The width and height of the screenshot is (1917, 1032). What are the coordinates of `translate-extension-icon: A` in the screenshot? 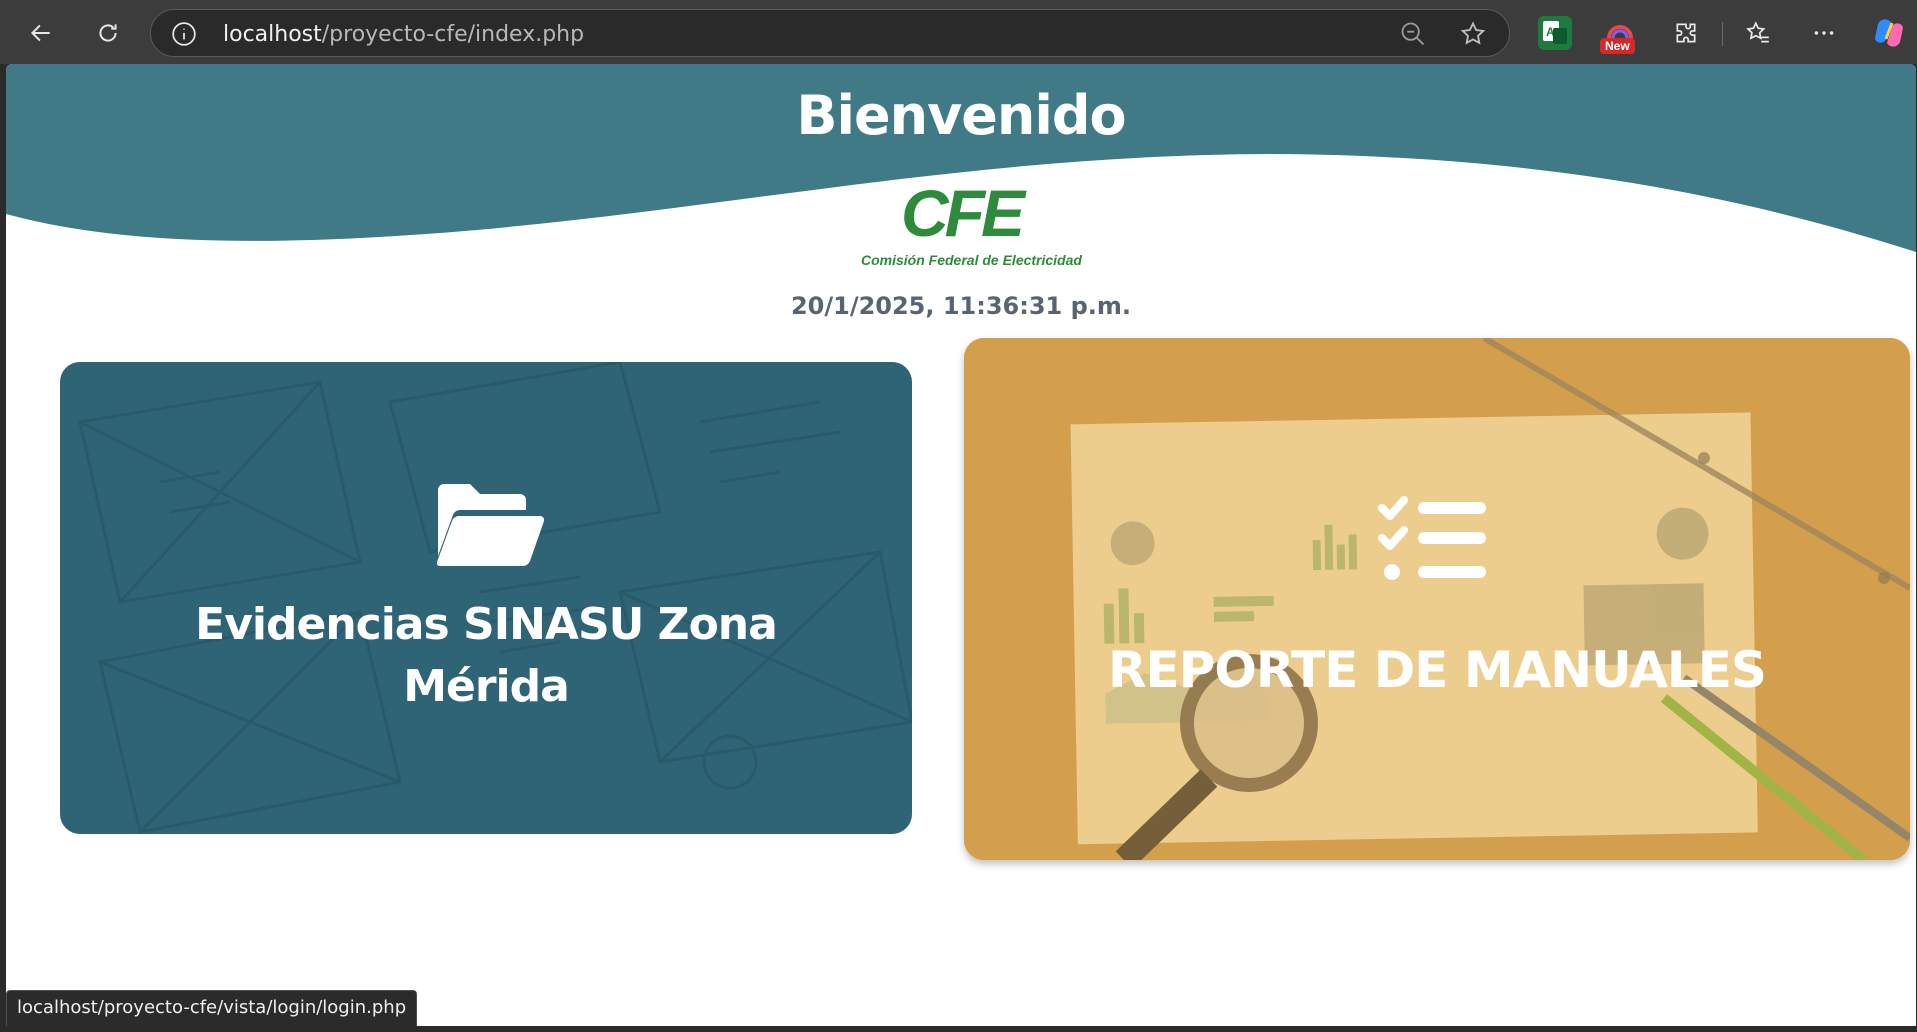 It's located at (1555, 33).